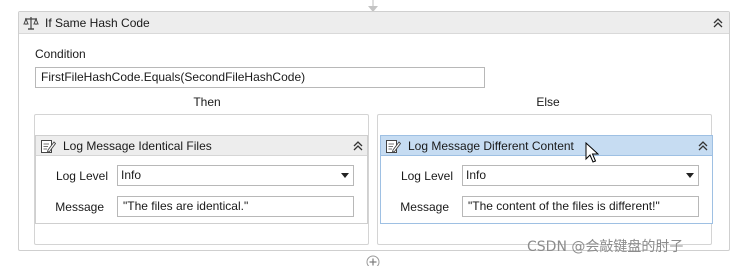 Image resolution: width=751 pixels, height=266 pixels. I want to click on else-activity-header: Log Message Different Content, so click(546, 146).